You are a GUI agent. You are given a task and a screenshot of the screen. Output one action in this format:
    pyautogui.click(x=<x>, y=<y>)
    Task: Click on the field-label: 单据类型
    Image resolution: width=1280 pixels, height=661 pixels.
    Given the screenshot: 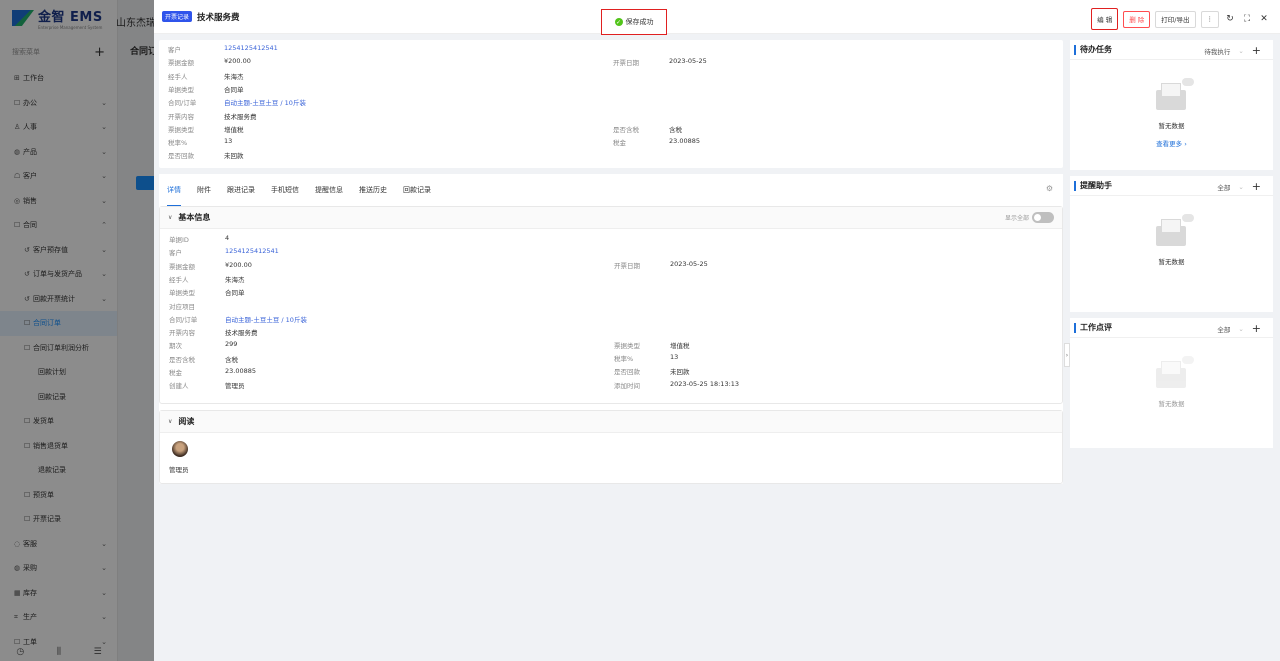 What is the action you would take?
    pyautogui.click(x=182, y=293)
    